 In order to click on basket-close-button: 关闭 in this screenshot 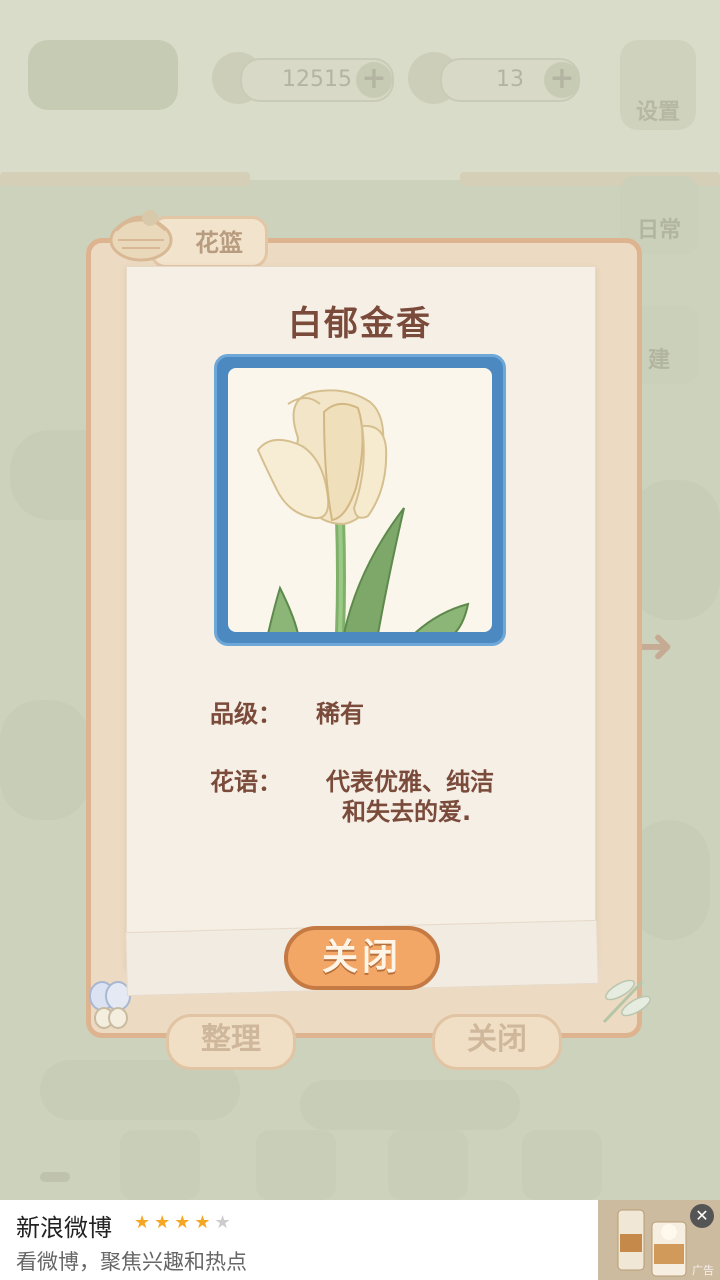, I will do `click(497, 1042)`.